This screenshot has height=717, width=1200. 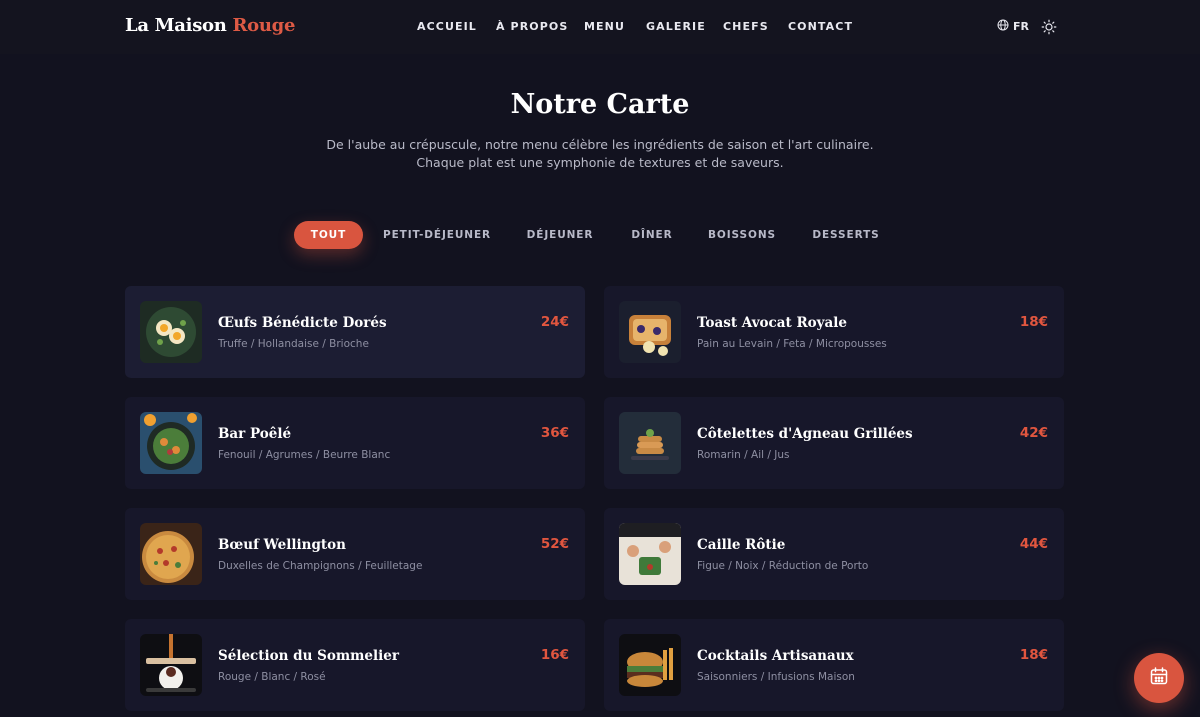 What do you see at coordinates (320, 566) in the screenshot?
I see `dish-description: Duxelles de Champignons / Feuilletage` at bounding box center [320, 566].